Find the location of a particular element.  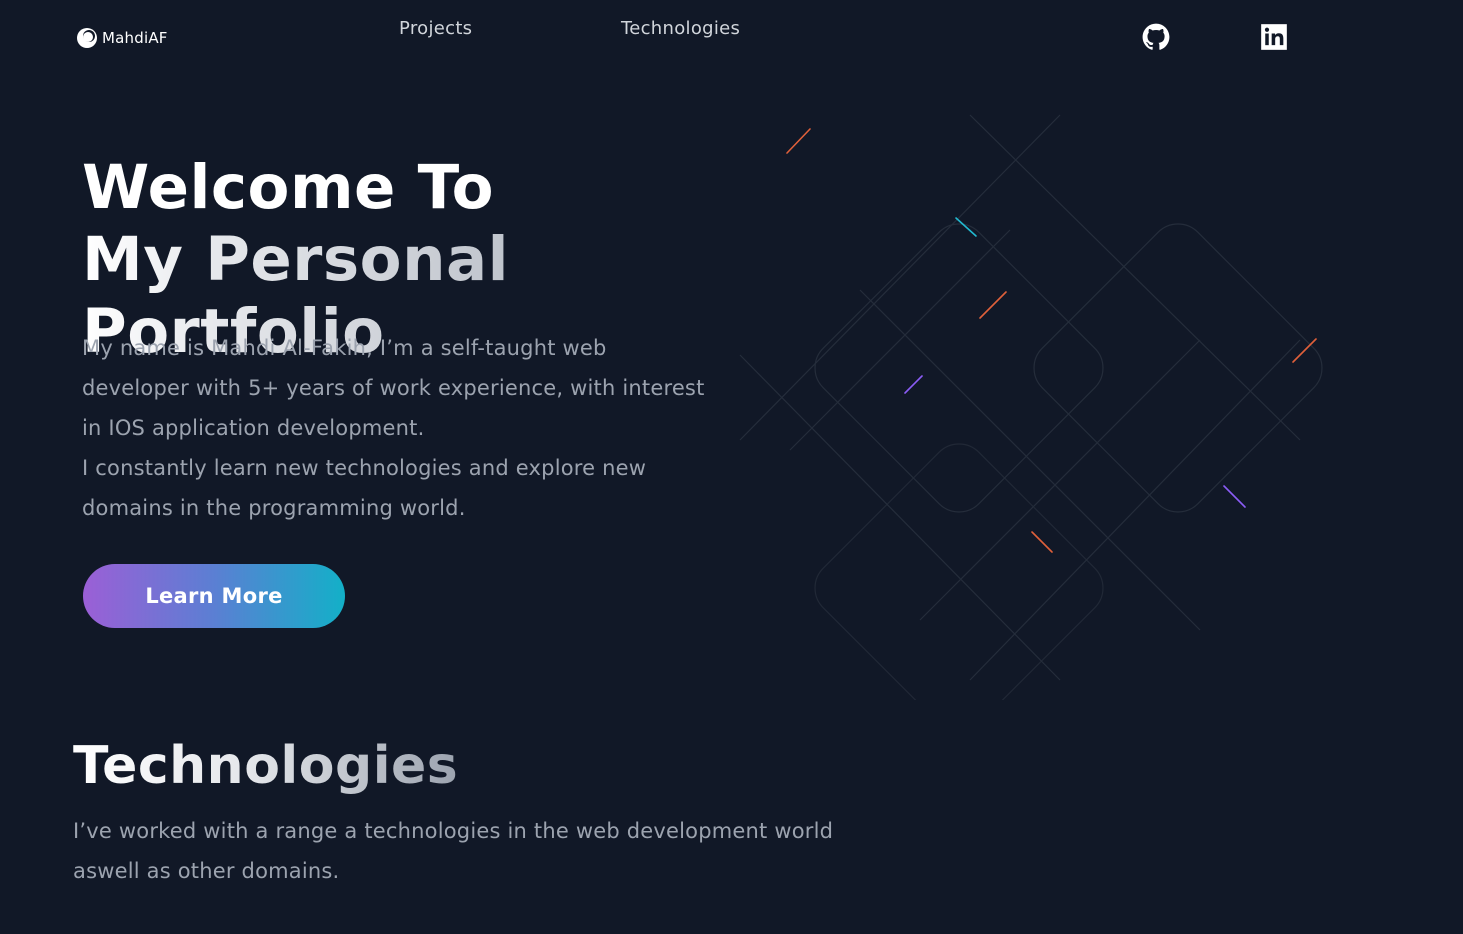

linkedin-link is located at coordinates (1274, 37).